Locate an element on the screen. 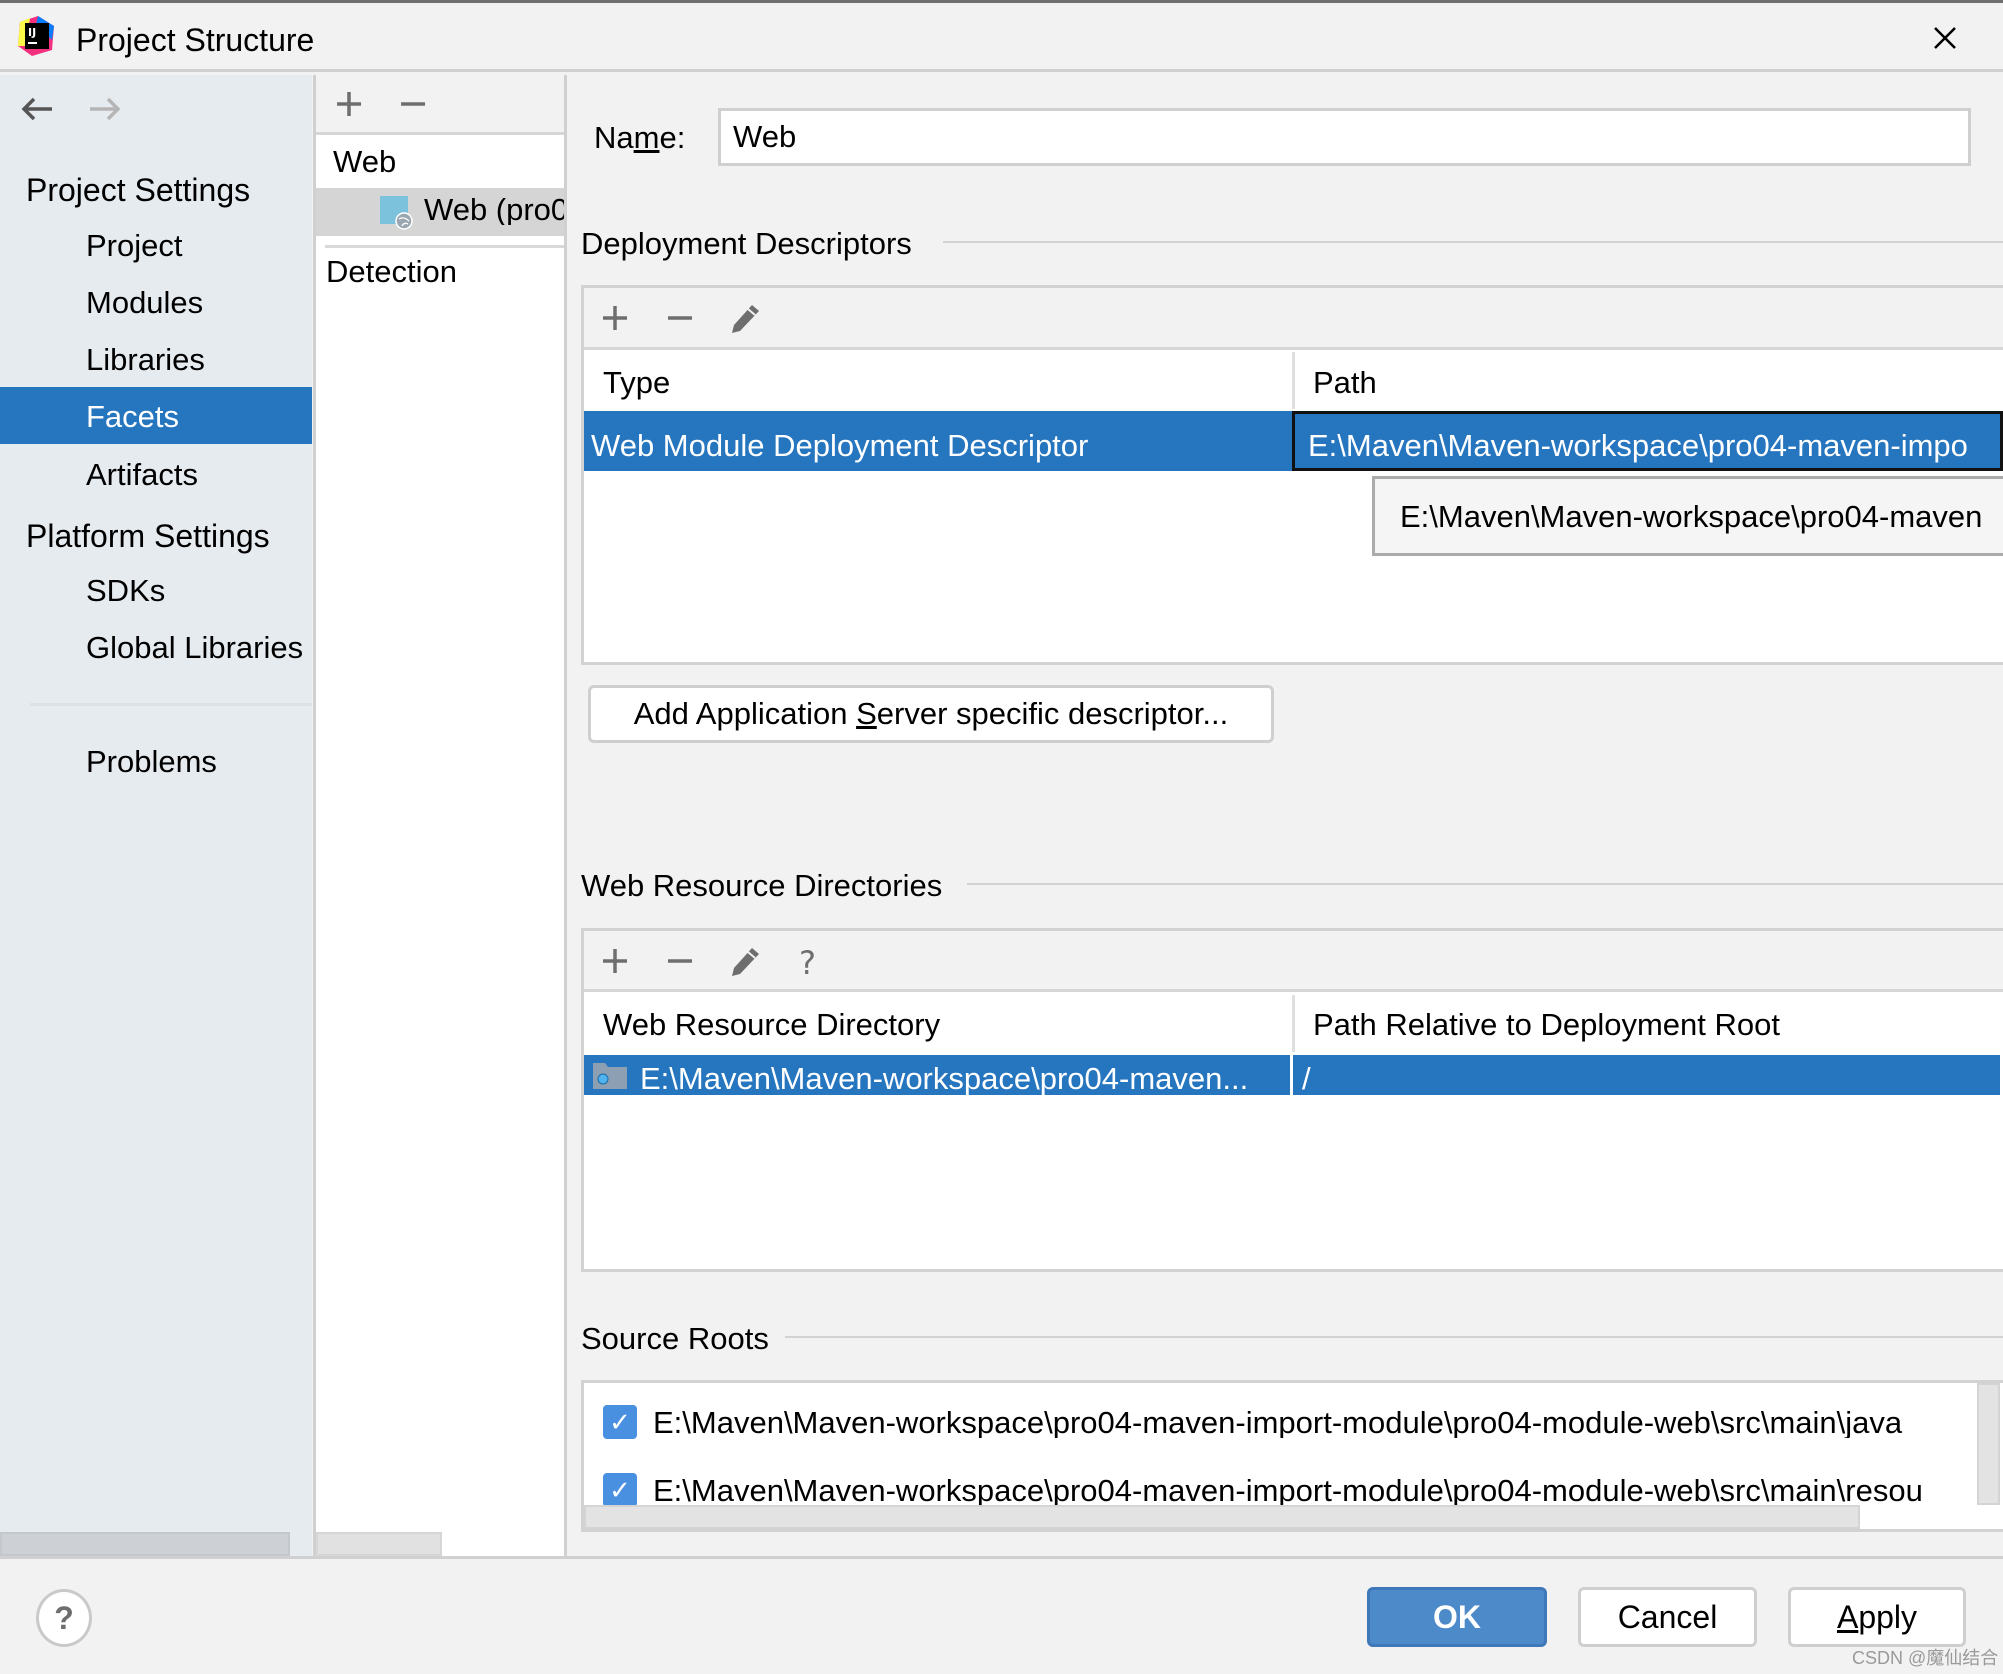 This screenshot has height=1674, width=2003. remove-facet-button is located at coordinates (413, 104).